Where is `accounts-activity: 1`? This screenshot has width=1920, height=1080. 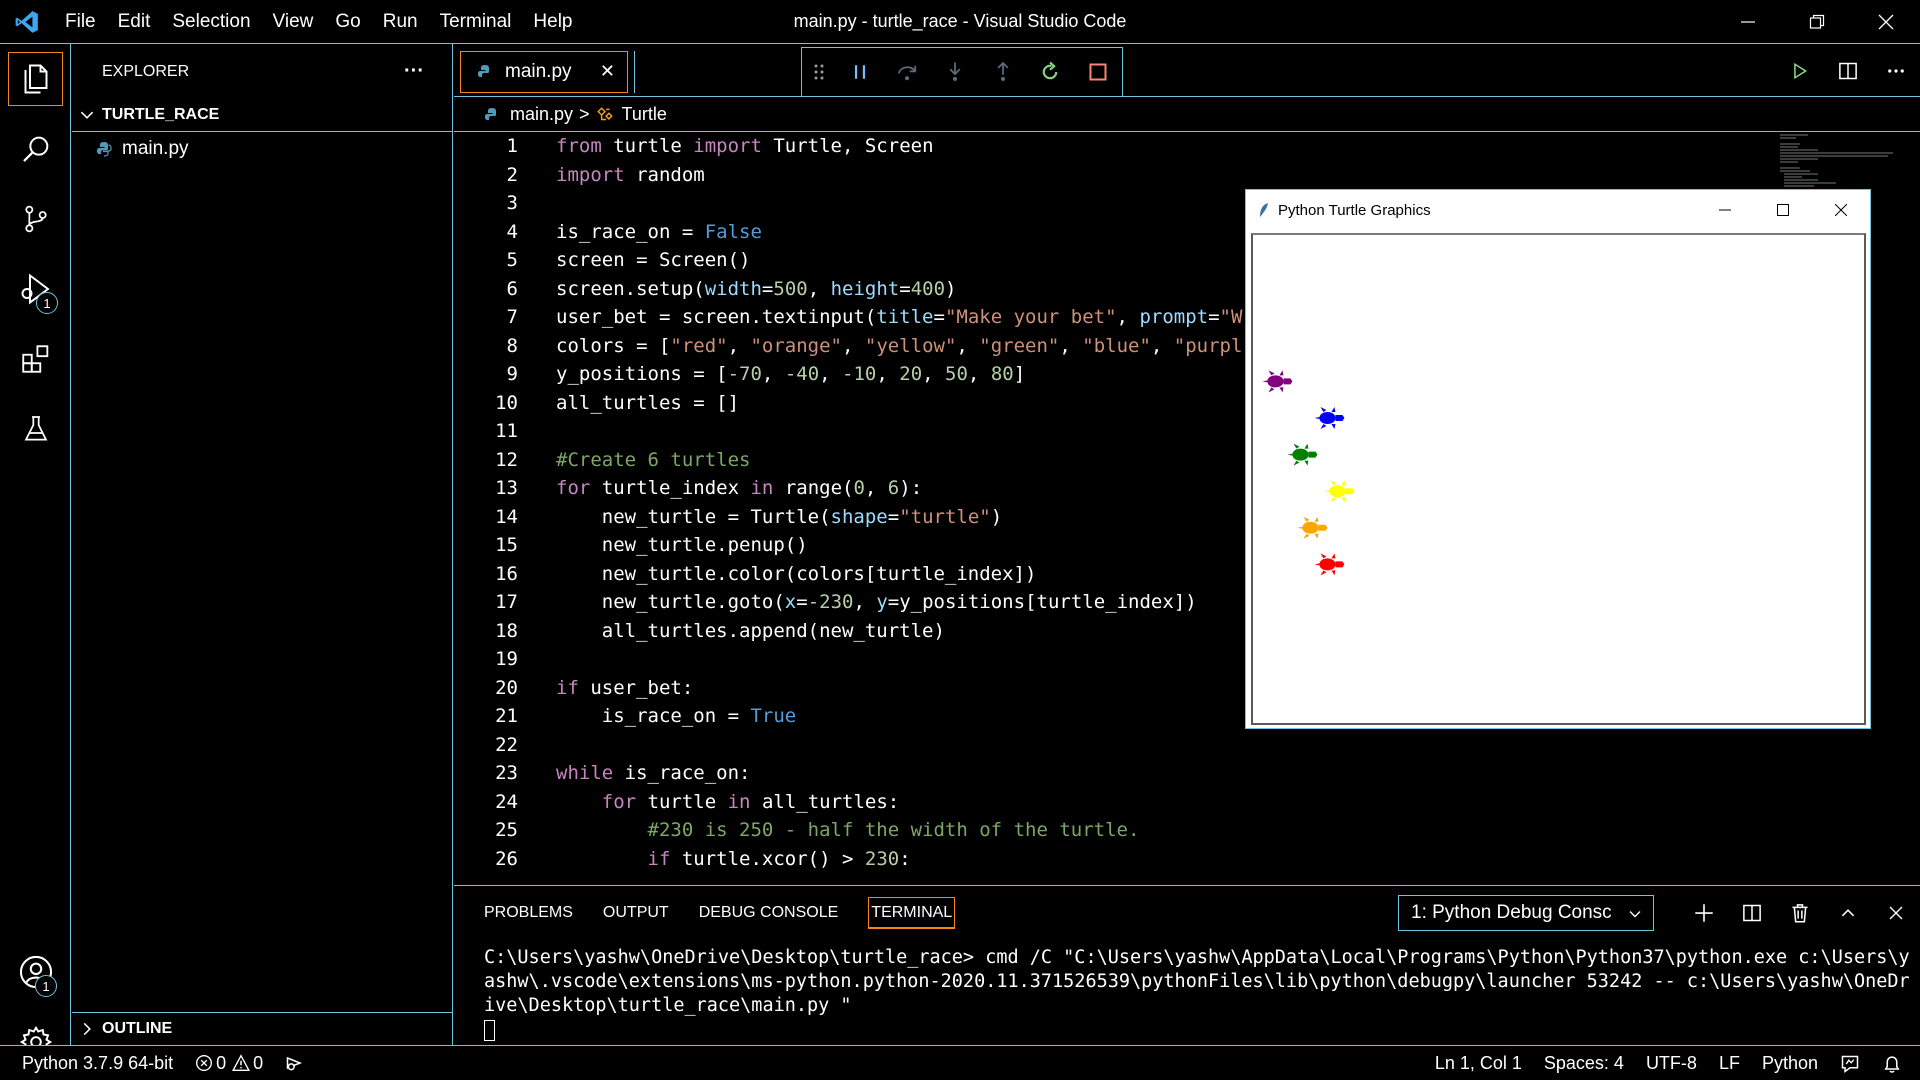
accounts-activity: 1 is located at coordinates (35, 972).